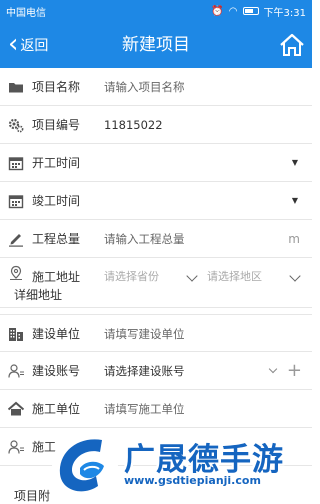  I want to click on builder-account-label: 建设账号, so click(56, 371).